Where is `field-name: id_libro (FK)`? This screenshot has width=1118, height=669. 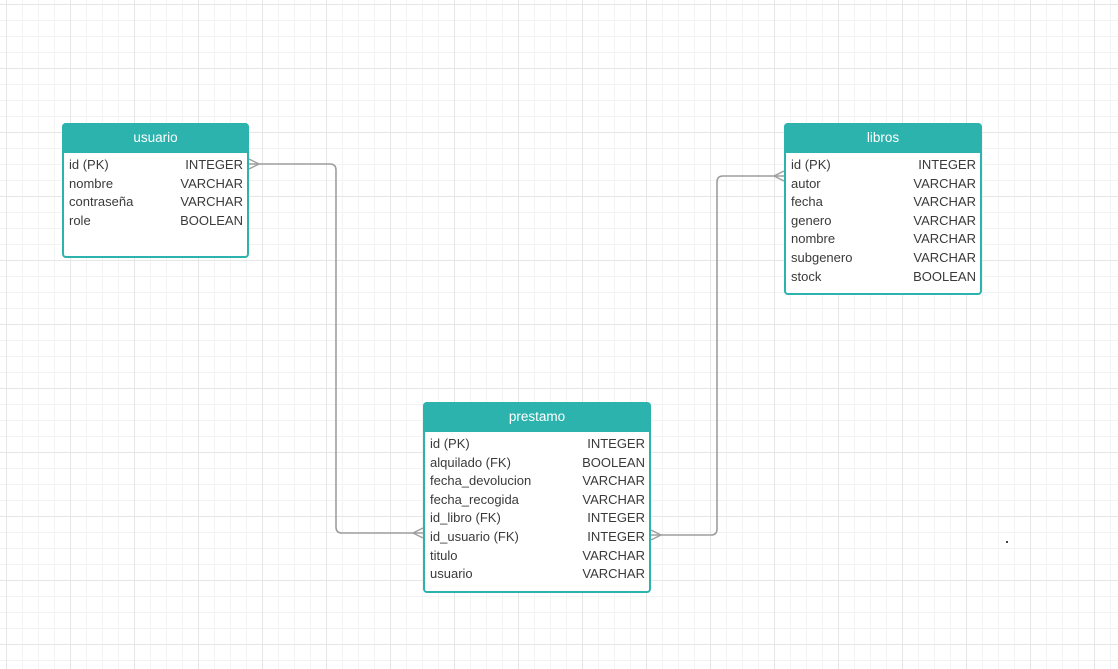 field-name: id_libro (FK) is located at coordinates (465, 518).